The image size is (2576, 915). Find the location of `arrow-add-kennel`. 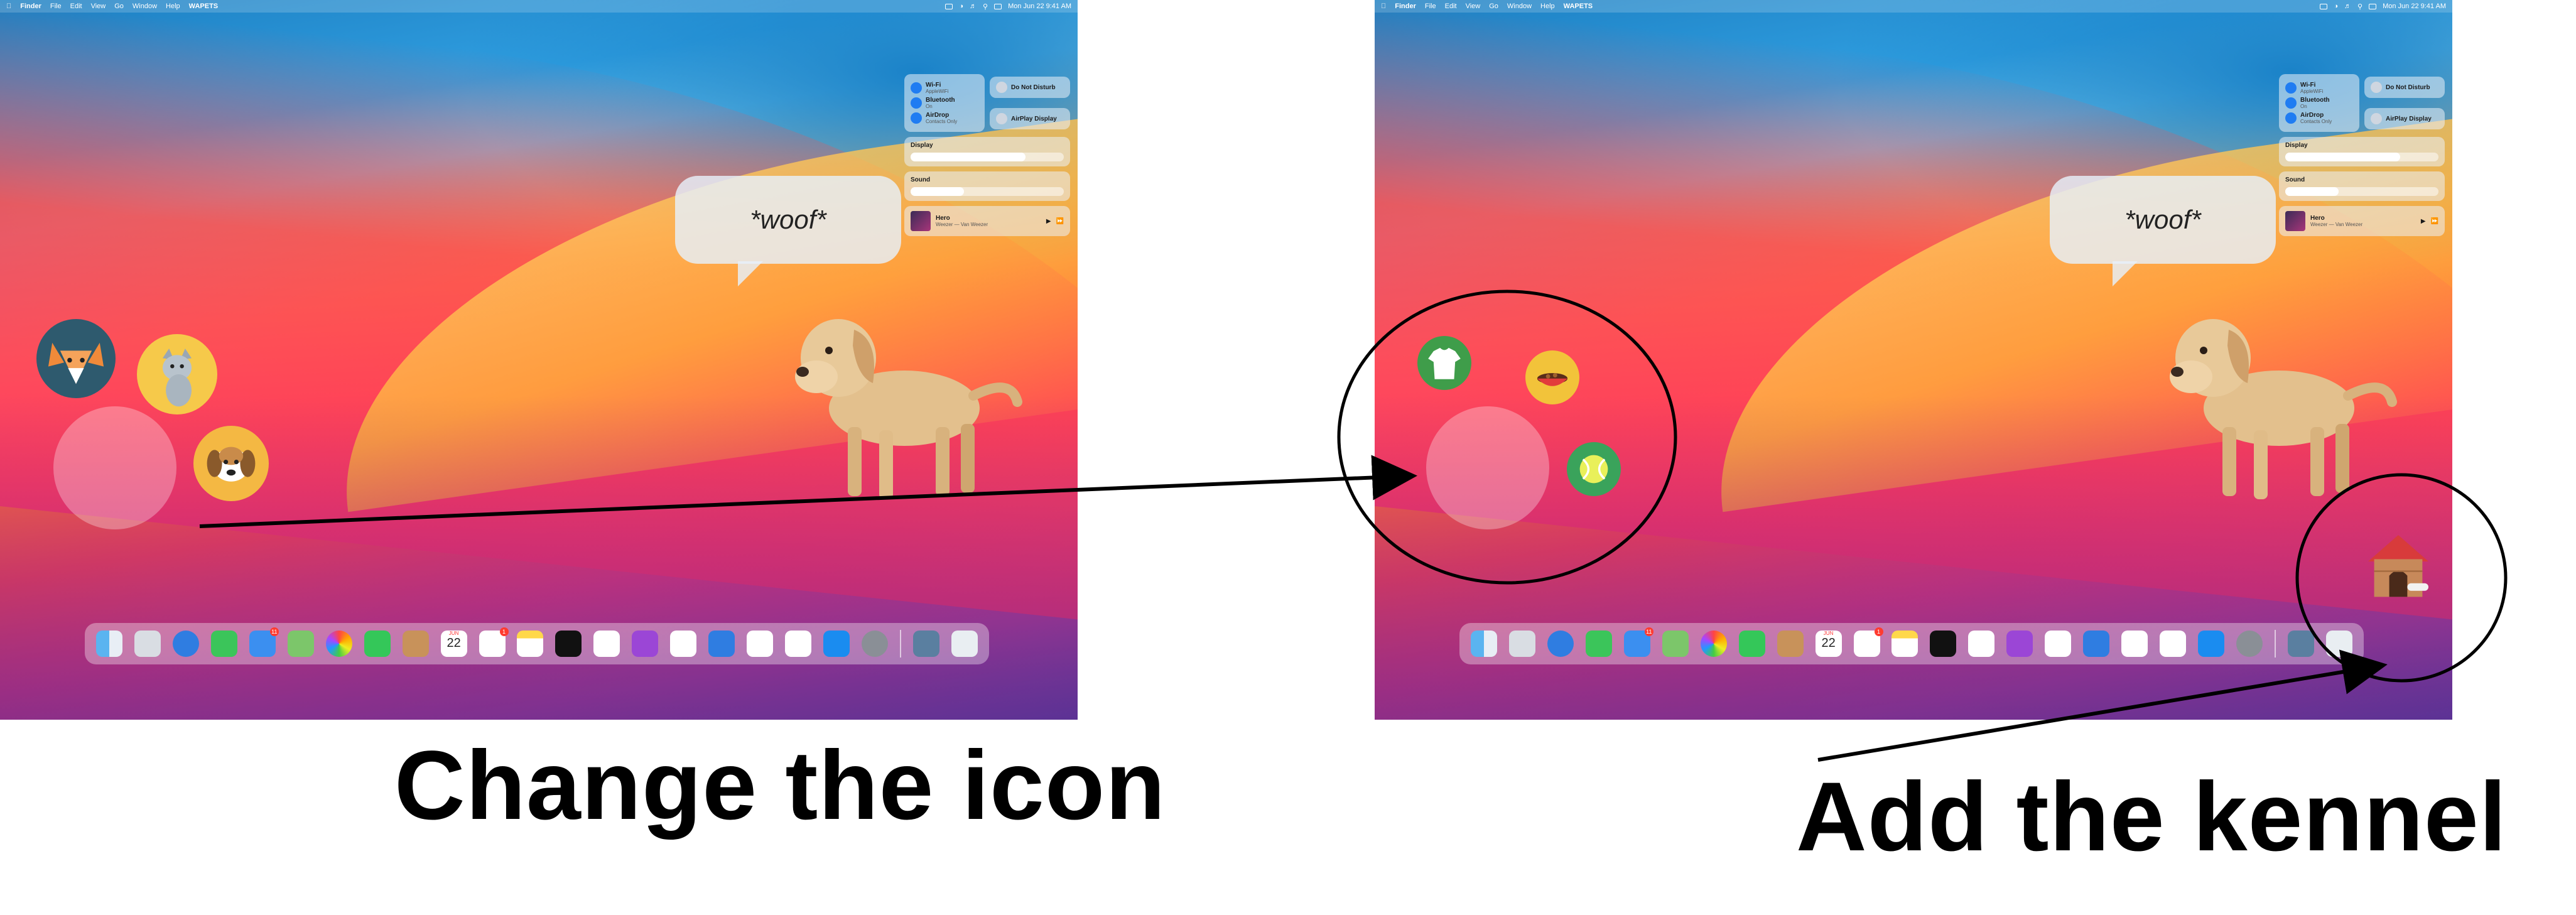

arrow-add-kennel is located at coordinates (2102, 706).